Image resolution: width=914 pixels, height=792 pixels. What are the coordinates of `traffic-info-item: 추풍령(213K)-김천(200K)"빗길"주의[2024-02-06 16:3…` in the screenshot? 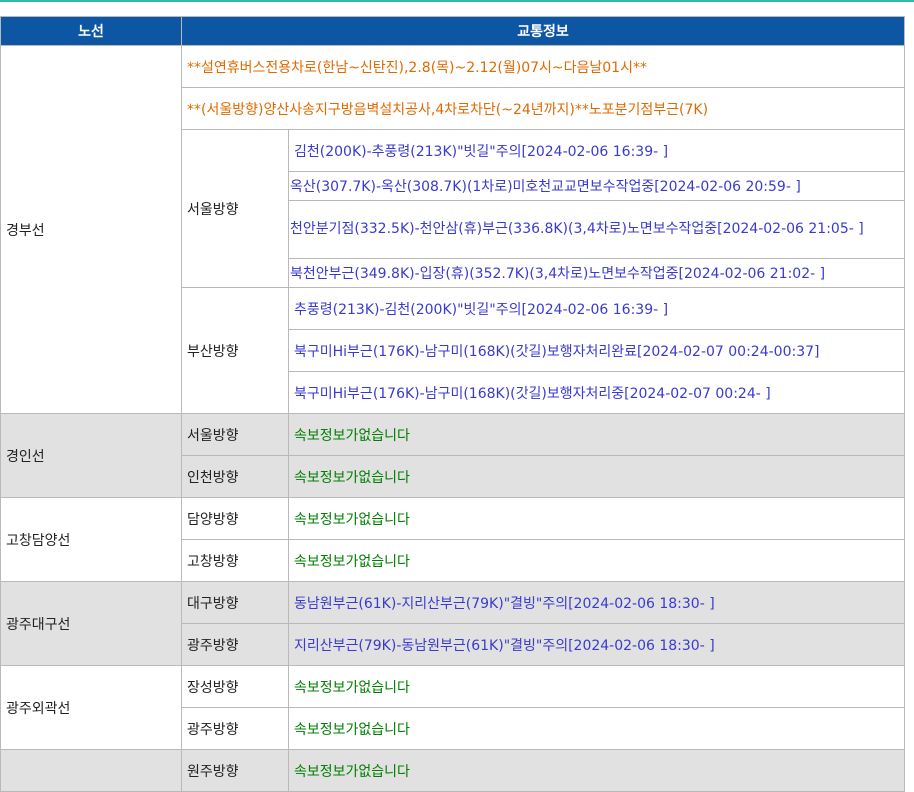 It's located at (596, 308).